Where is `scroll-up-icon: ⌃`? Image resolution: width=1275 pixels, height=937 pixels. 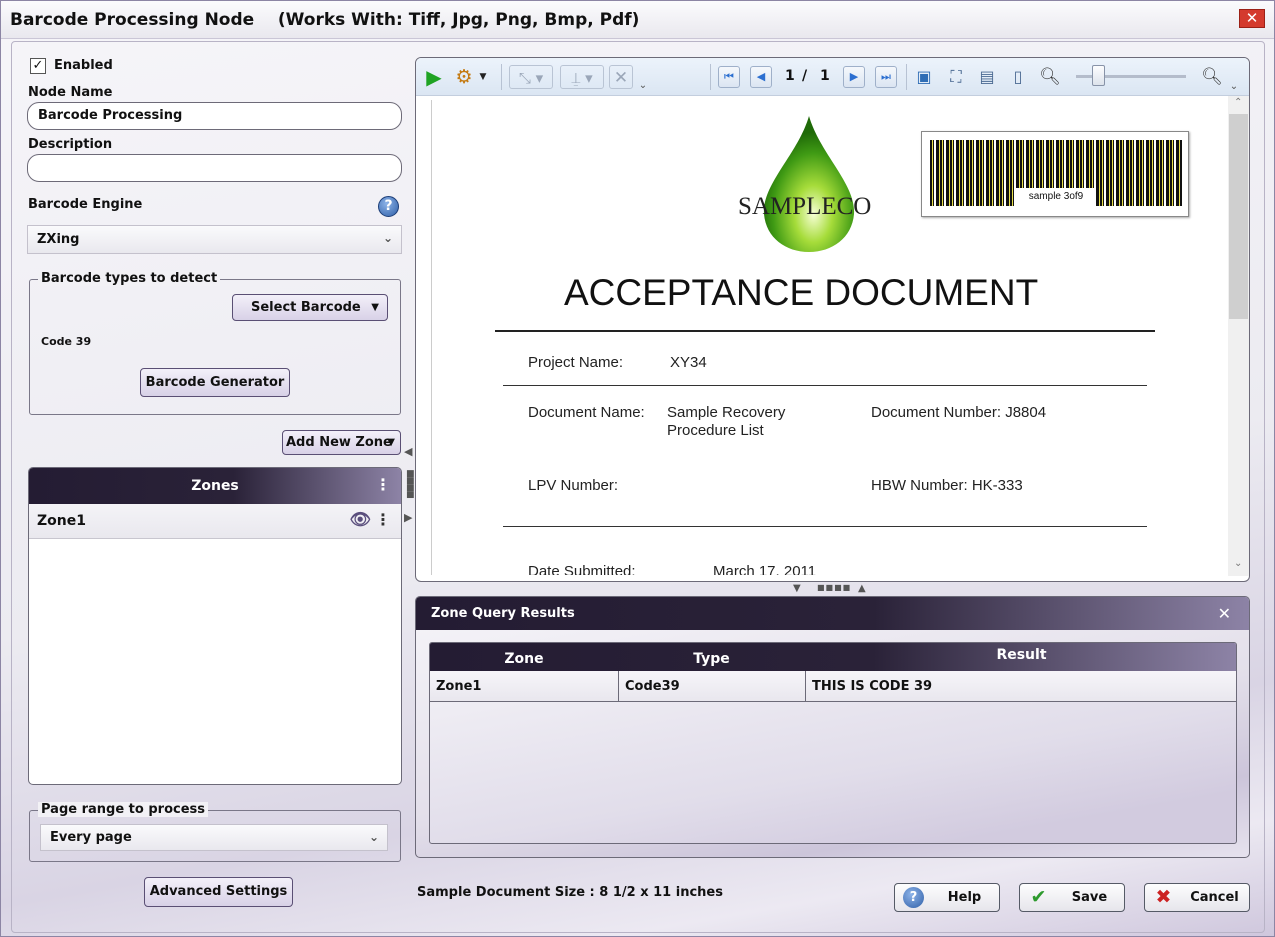
scroll-up-icon: ⌃ is located at coordinates (1238, 102).